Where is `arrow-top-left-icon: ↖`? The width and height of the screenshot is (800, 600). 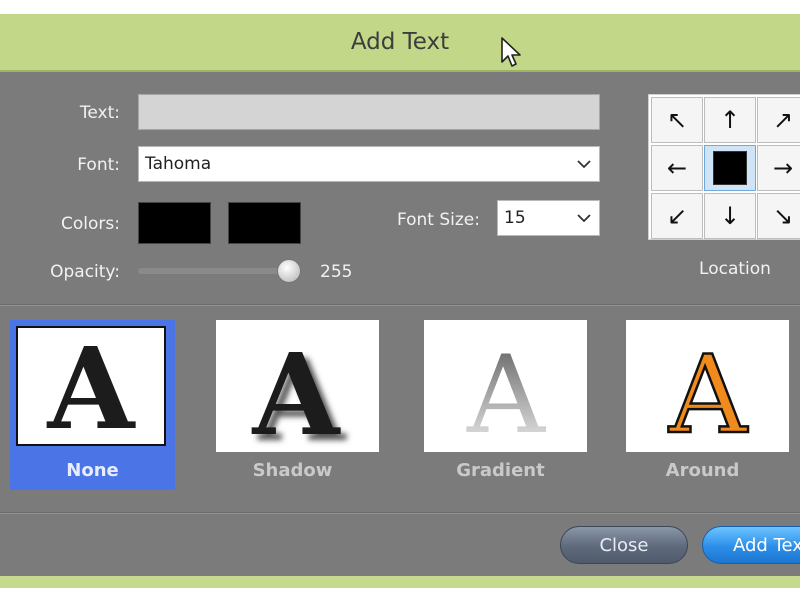 arrow-top-left-icon: ↖ is located at coordinates (677, 120).